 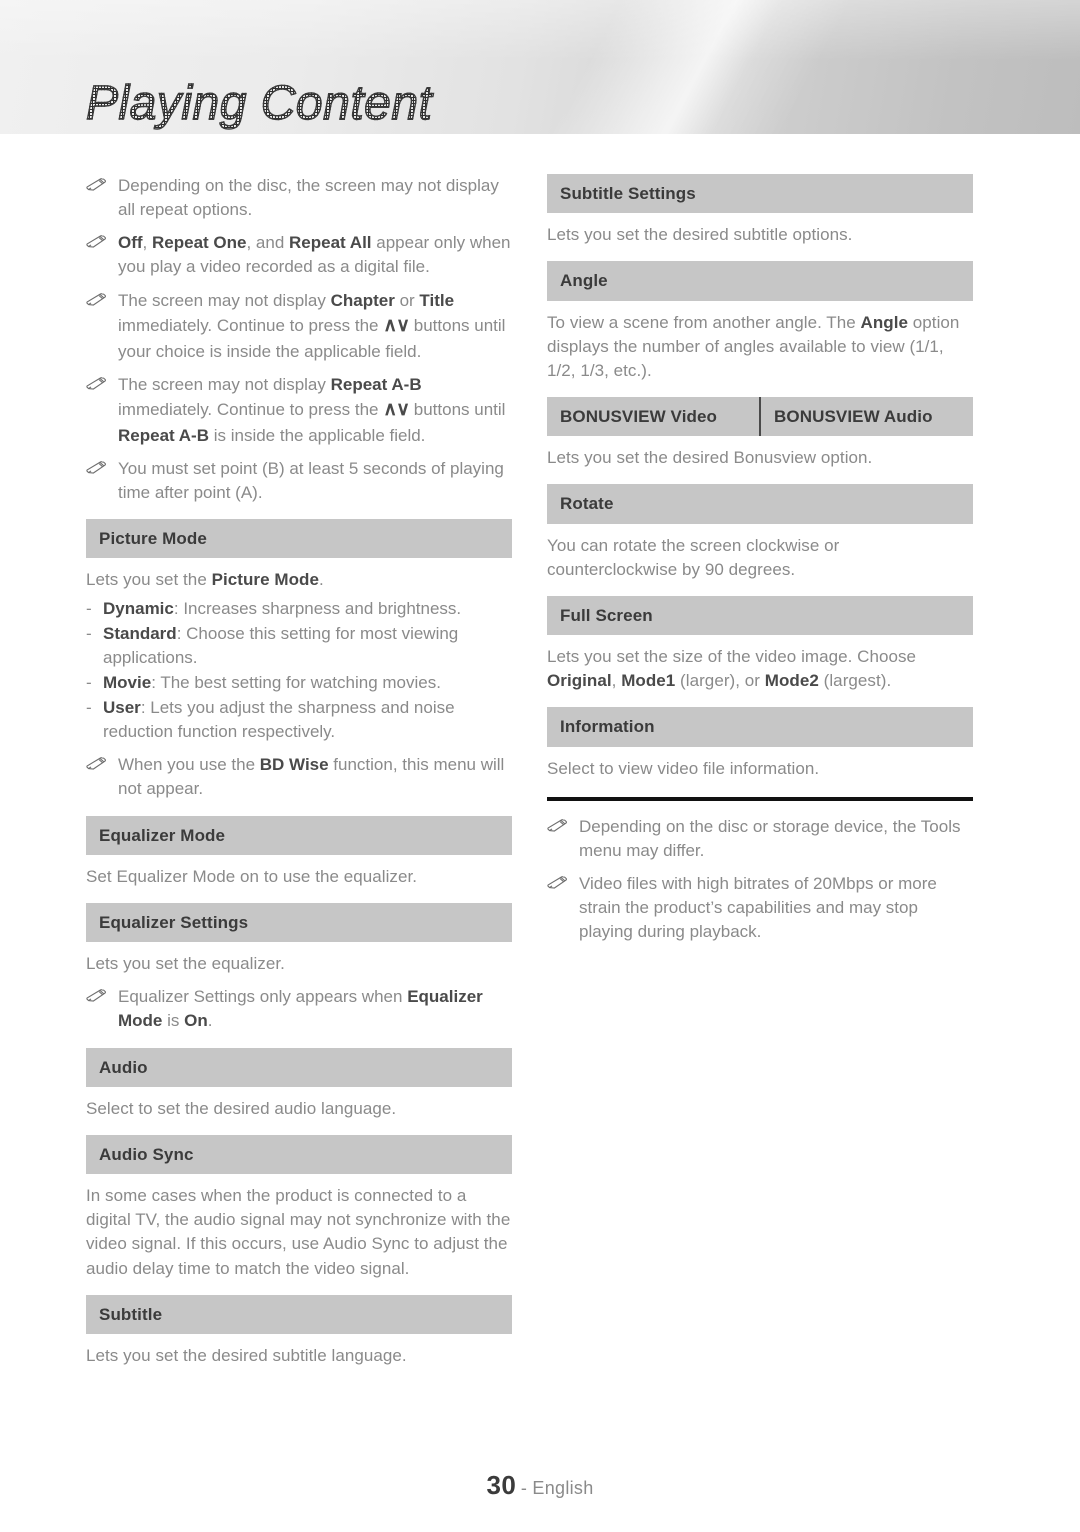 I want to click on section-header-equalizer-settings: Equalizer Settings, so click(x=299, y=922).